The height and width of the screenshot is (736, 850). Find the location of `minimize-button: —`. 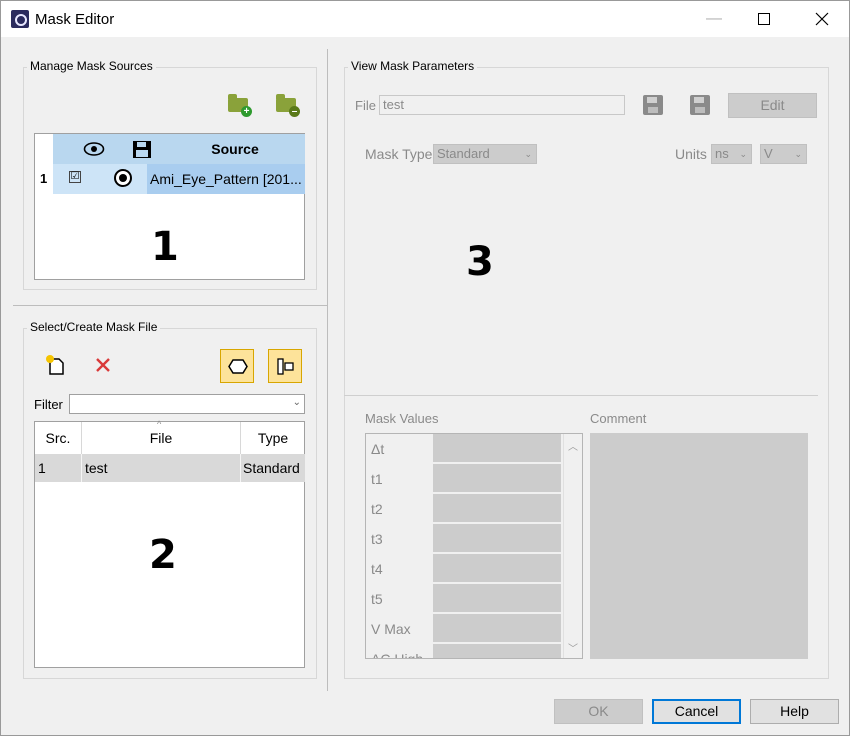

minimize-button: — is located at coordinates (714, 19).